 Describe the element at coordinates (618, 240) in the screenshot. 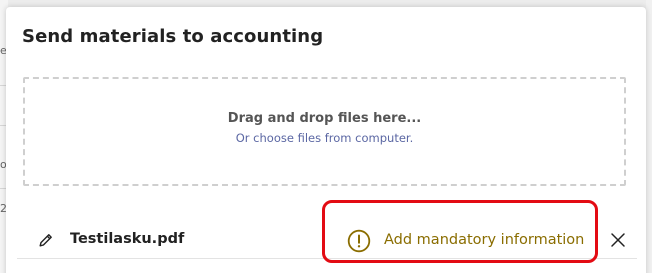

I see `close-icon` at that location.